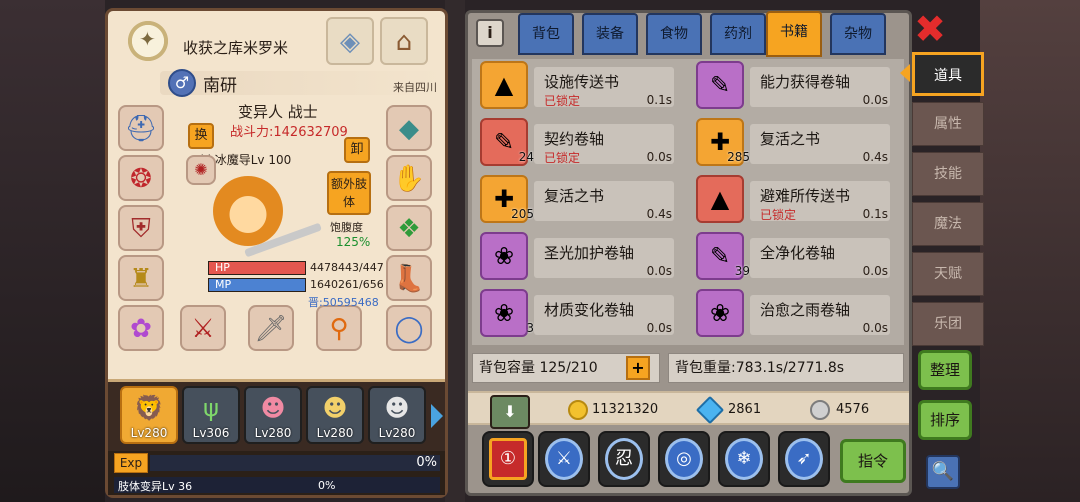  What do you see at coordinates (211, 415) in the screenshot?
I see `party-member-2: ψ Lv306` at bounding box center [211, 415].